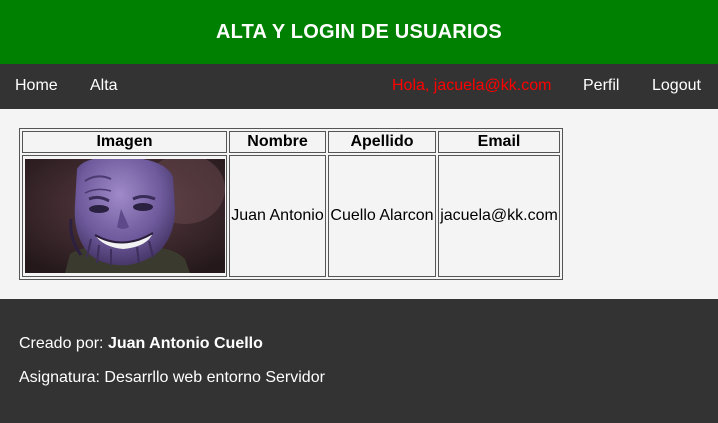 The height and width of the screenshot is (423, 718). I want to click on cell-apellido: Cuello Alarcon, so click(382, 216).